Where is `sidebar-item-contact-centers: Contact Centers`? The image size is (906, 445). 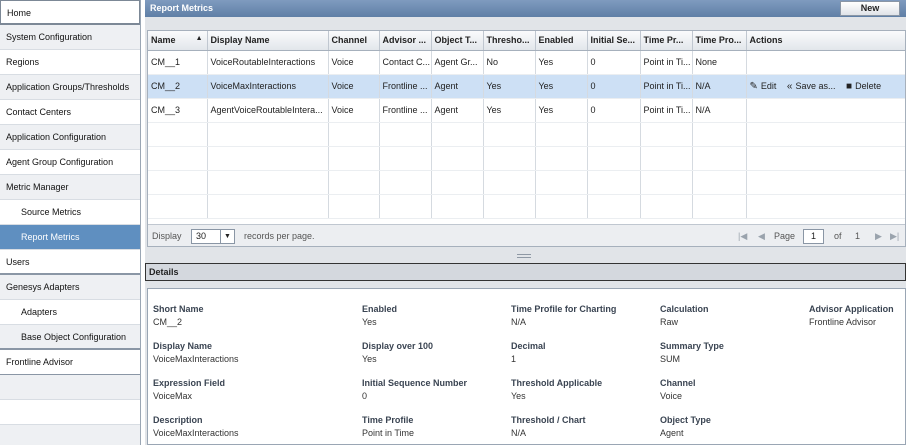
sidebar-item-contact-centers: Contact Centers is located at coordinates (70, 112).